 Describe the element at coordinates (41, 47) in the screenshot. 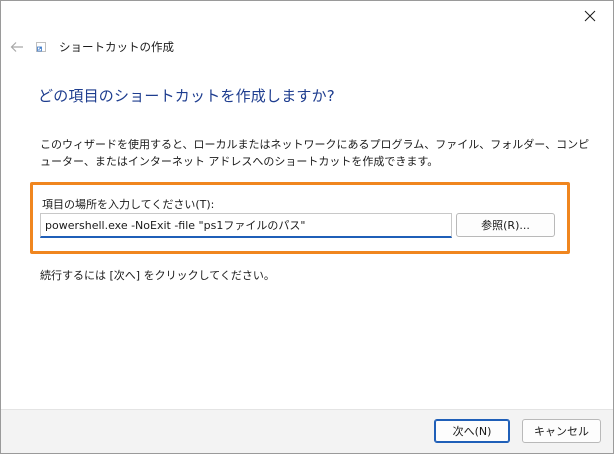

I see `shortcut-icon` at that location.